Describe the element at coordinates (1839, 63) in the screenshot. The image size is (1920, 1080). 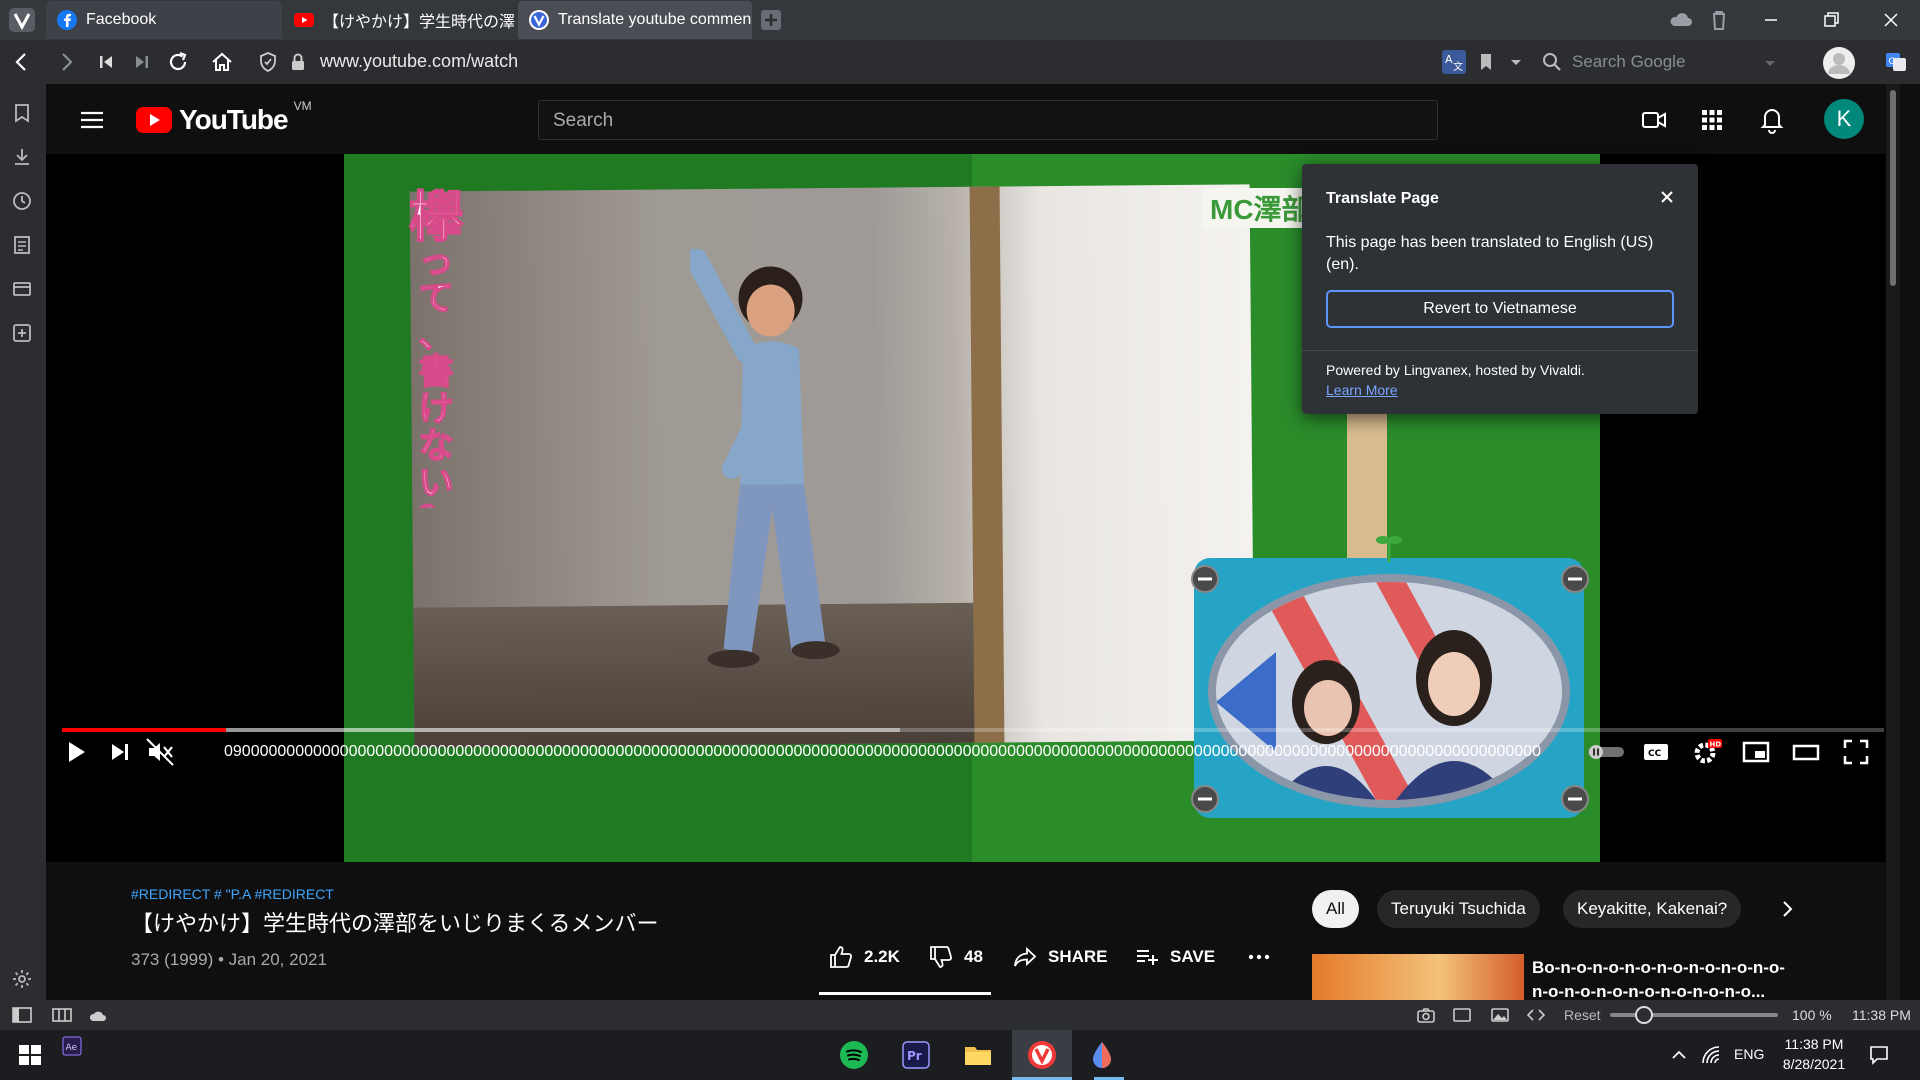
I see `profile-avatar-icon` at that location.